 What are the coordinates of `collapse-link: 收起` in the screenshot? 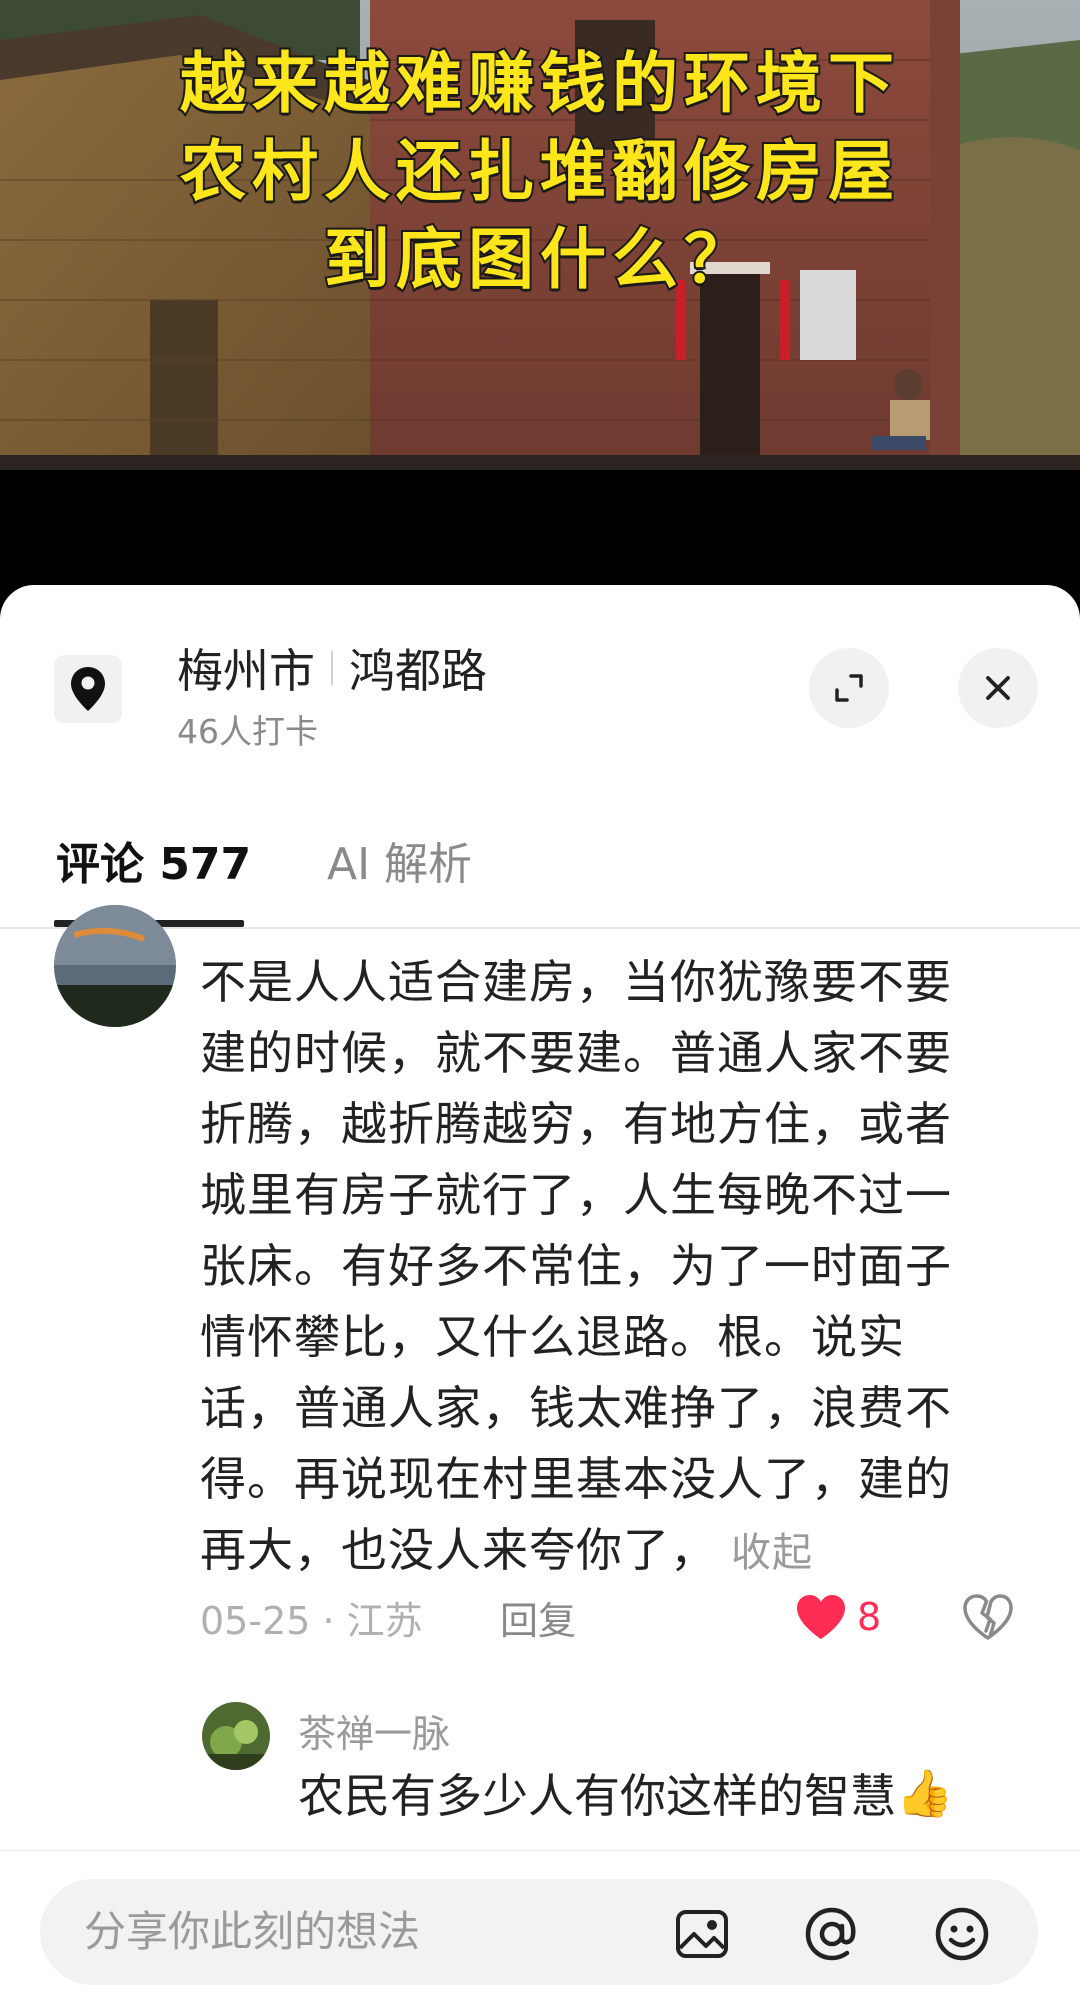 It's located at (772, 1553).